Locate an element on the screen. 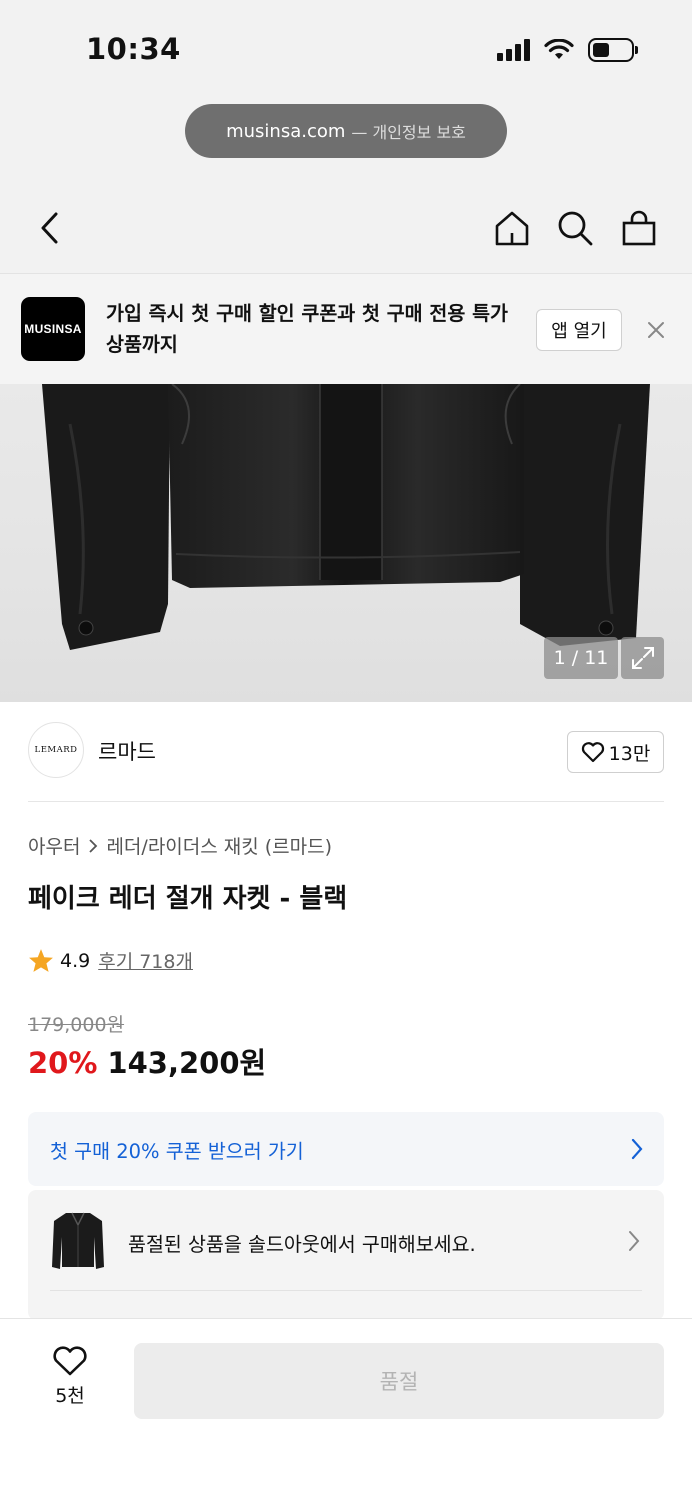  soldout-promo: 품절된 상품을 솔드아웃에서 구매해보세요. is located at coordinates (346, 1255).